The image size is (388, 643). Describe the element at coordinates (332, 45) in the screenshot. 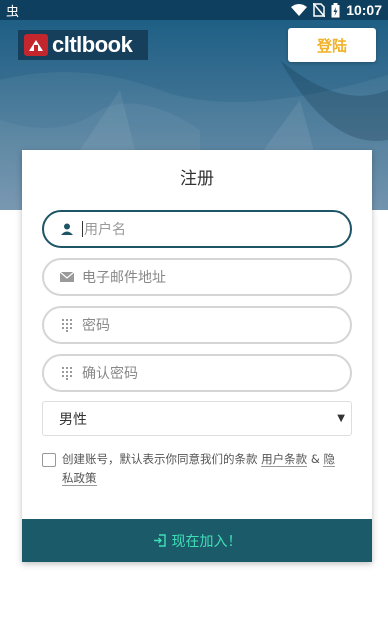

I see `login-button: 登陆` at that location.